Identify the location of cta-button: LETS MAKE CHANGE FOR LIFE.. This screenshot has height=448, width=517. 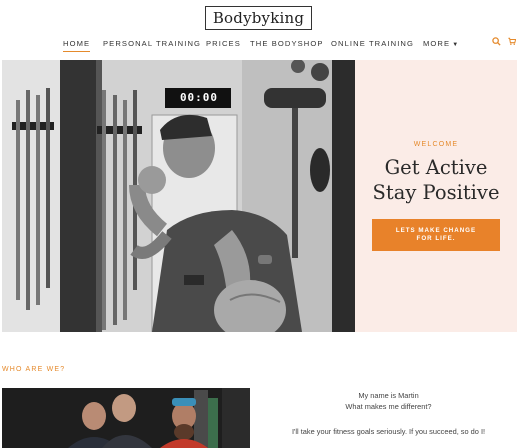
(436, 235).